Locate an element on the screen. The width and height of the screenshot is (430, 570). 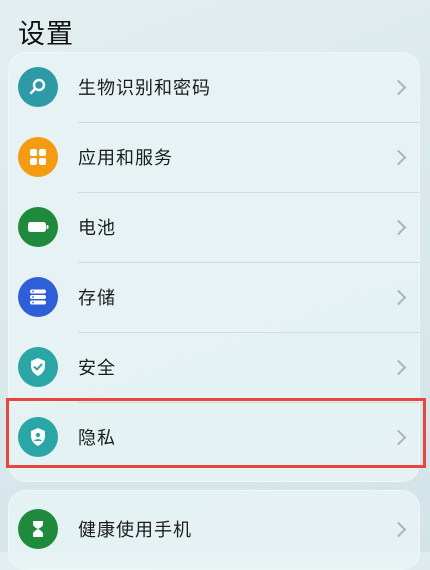
shield-check-icon is located at coordinates (38, 367).